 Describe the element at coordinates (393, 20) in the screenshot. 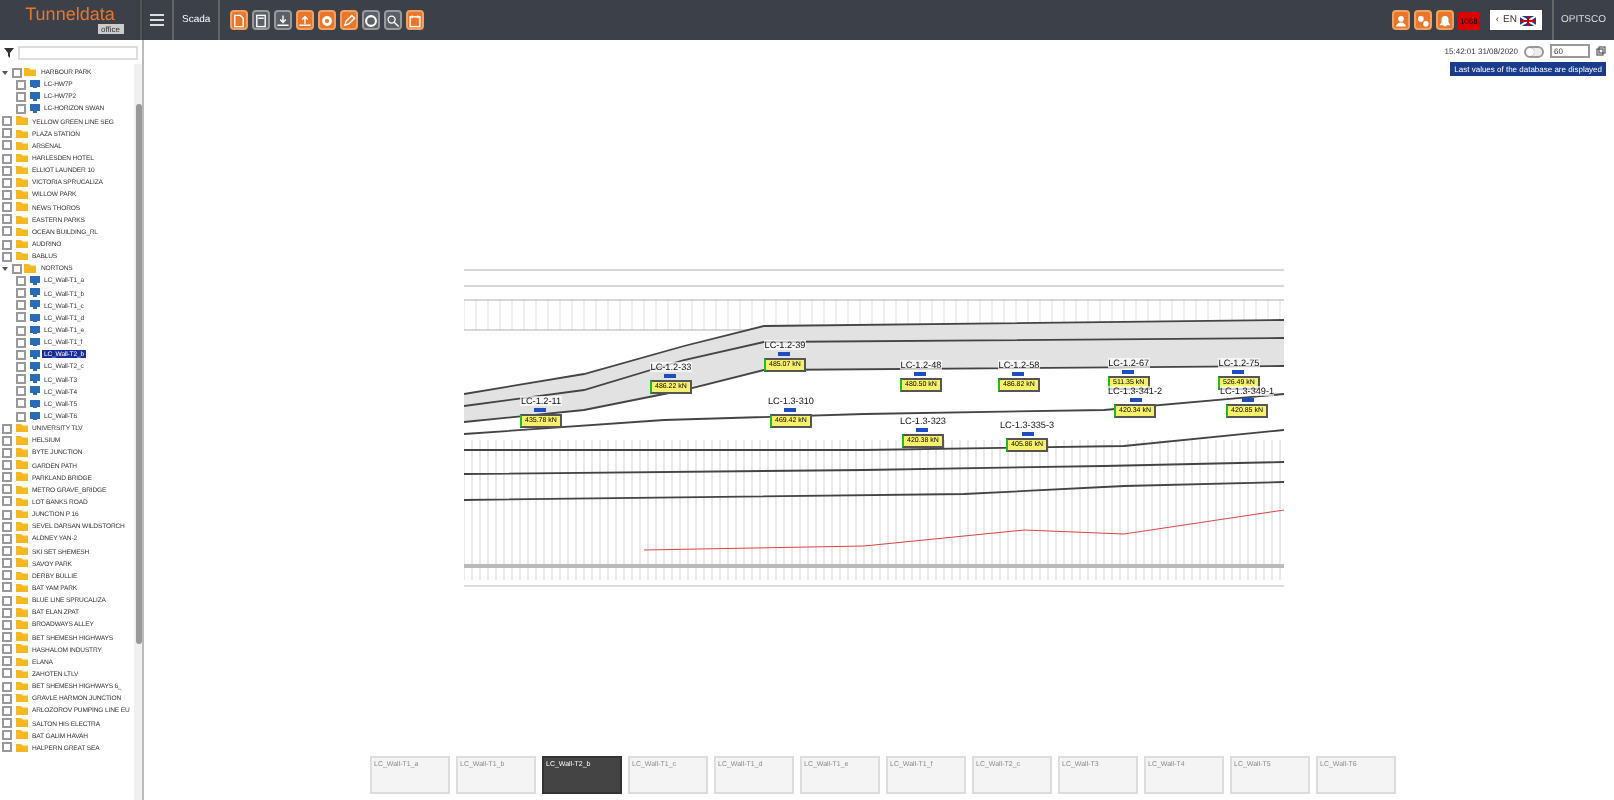

I see `search-tool-button` at that location.